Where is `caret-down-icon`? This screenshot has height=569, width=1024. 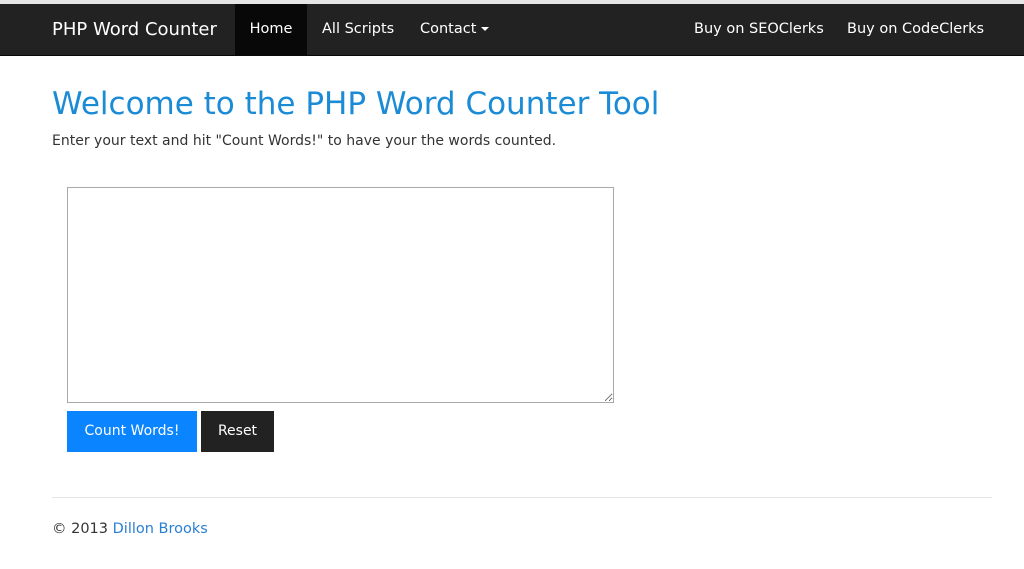
caret-down-icon is located at coordinates (485, 29).